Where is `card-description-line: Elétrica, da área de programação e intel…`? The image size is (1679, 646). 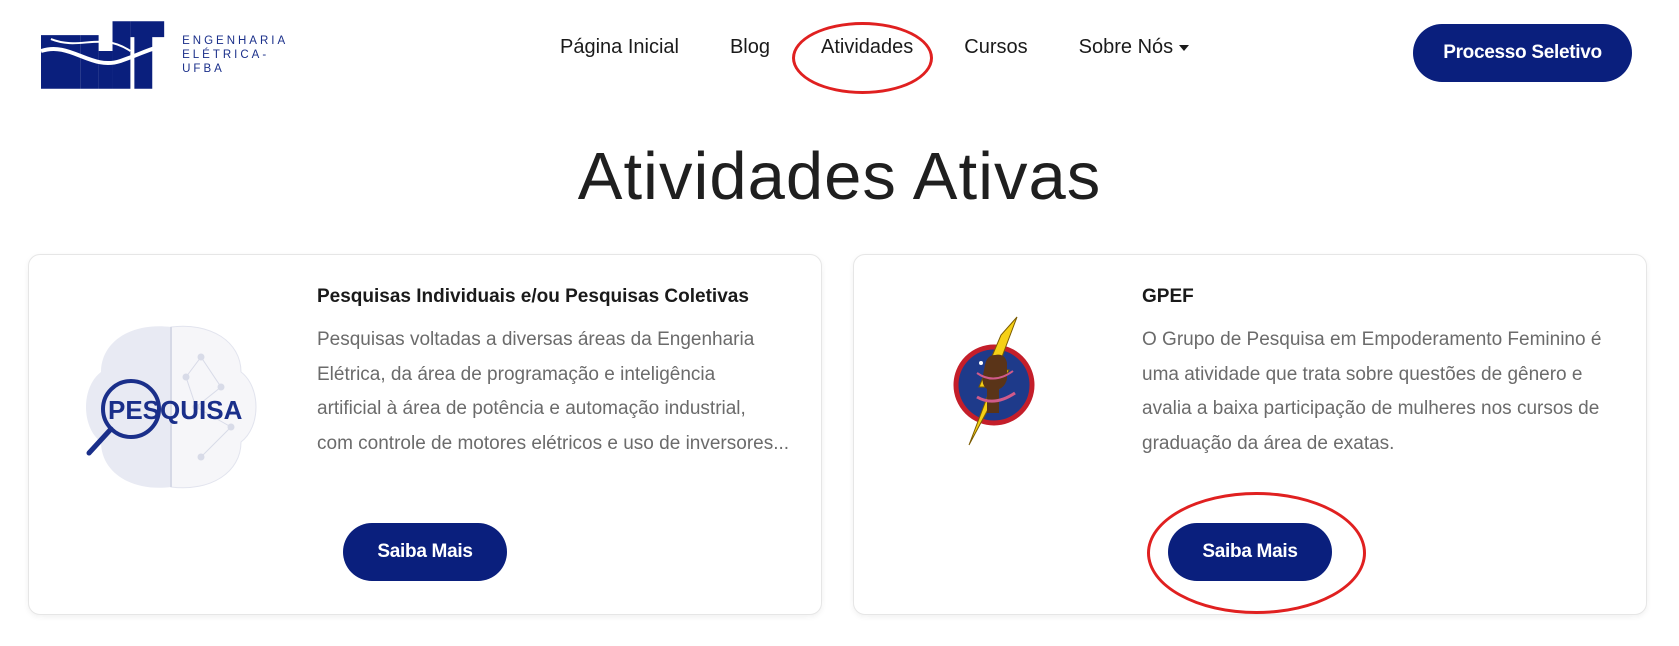 card-description-line: Elétrica, da área de programação e intel… is located at coordinates (516, 374).